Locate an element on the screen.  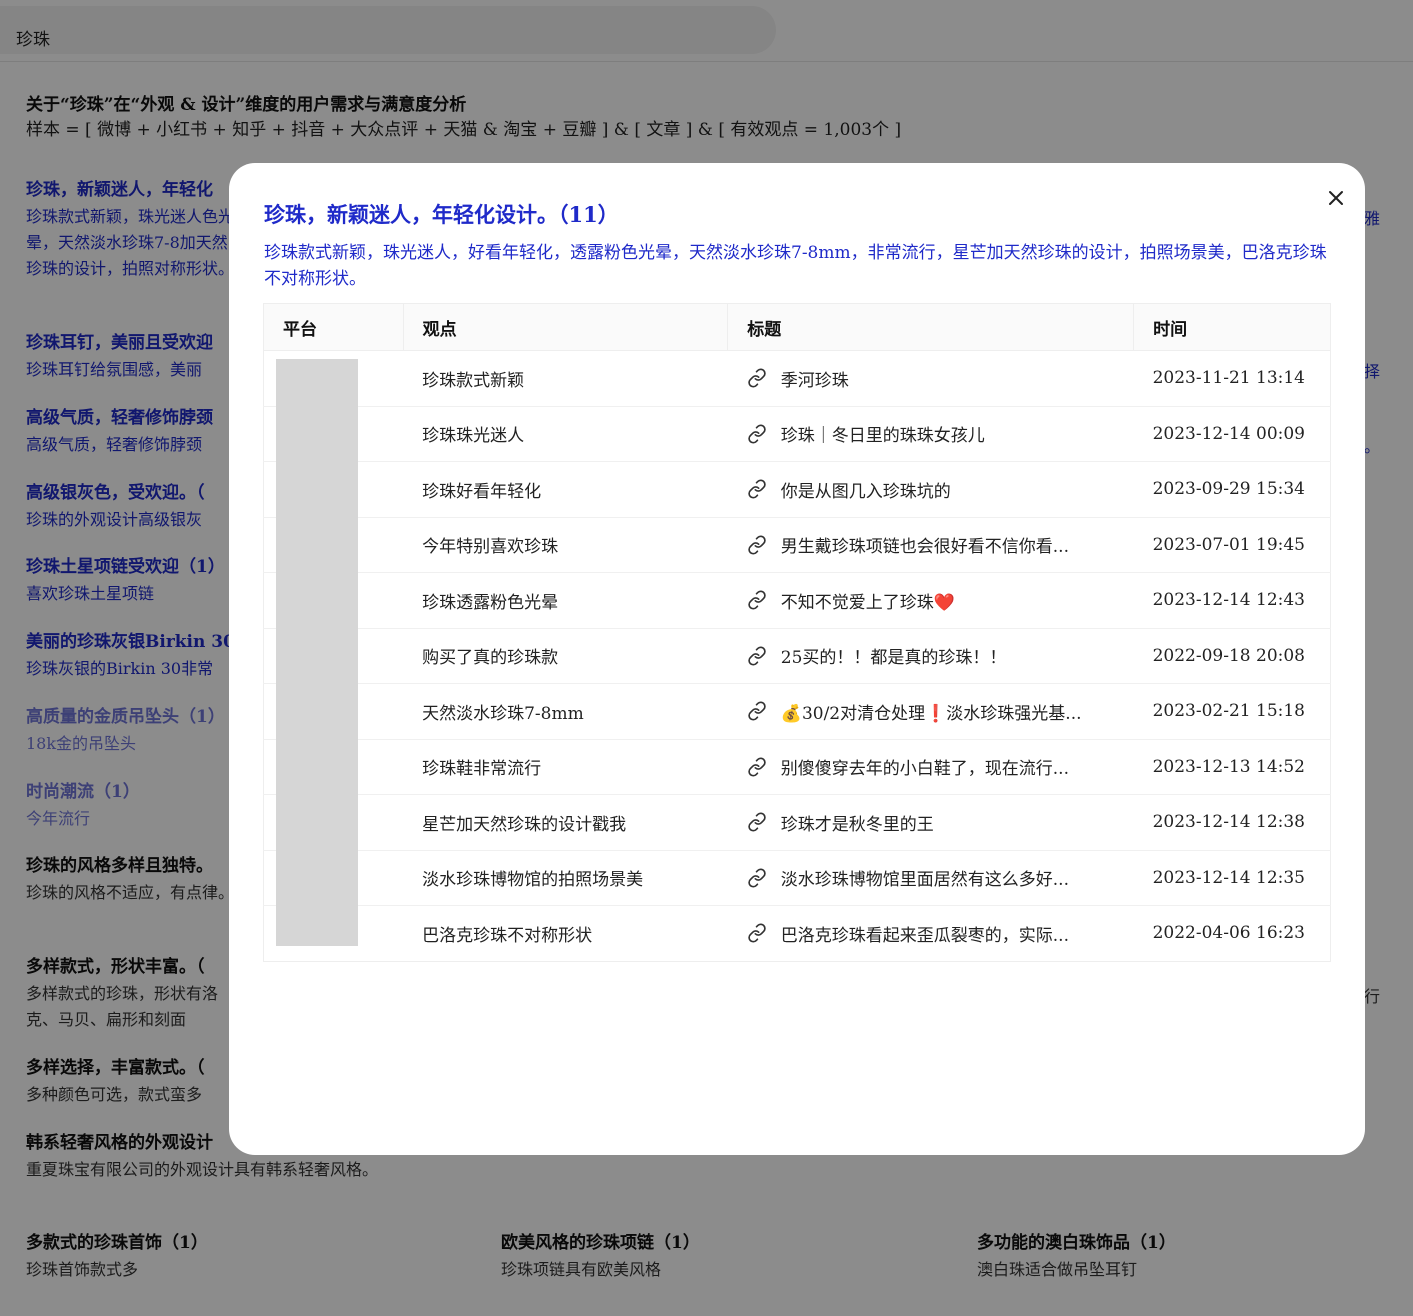
time-cell: 2023-12-14 12:35 is located at coordinates (1232, 878).